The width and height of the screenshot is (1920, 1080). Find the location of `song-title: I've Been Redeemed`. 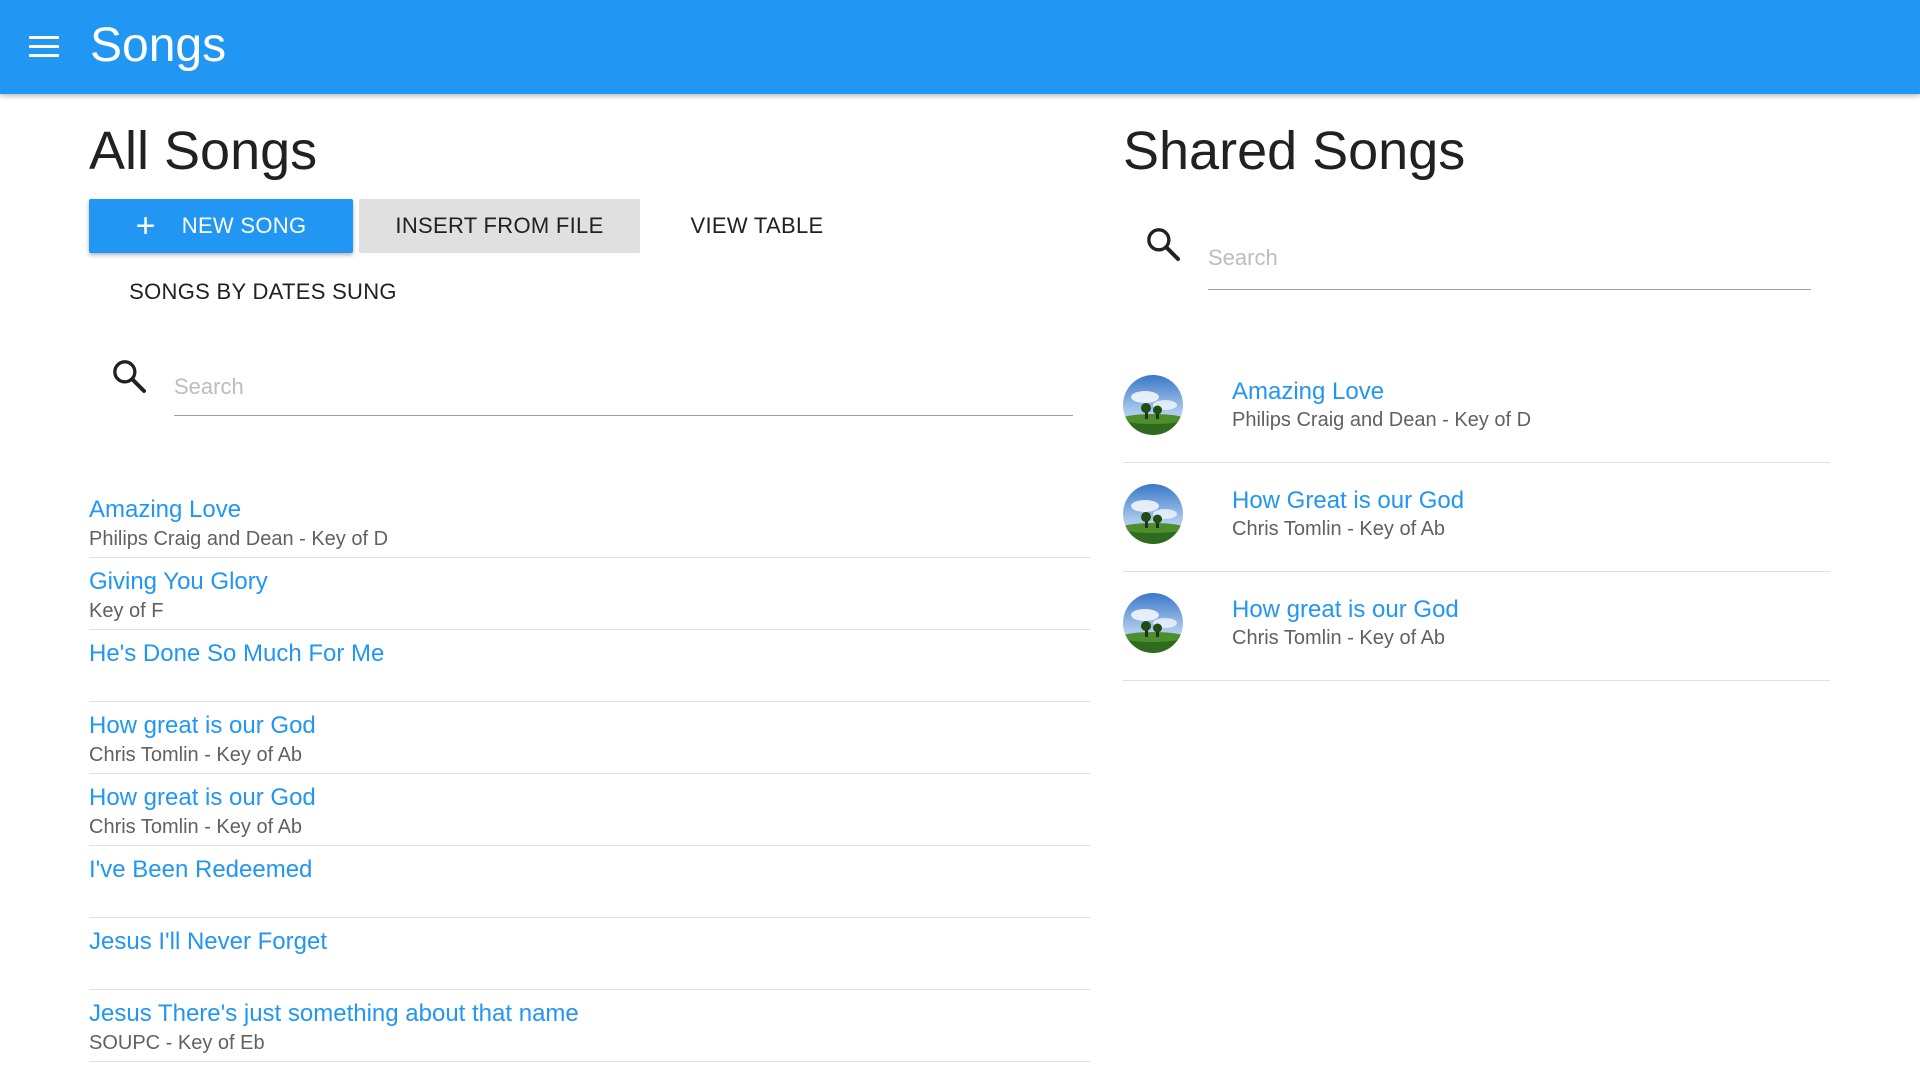

song-title: I've Been Redeemed is located at coordinates (200, 870).